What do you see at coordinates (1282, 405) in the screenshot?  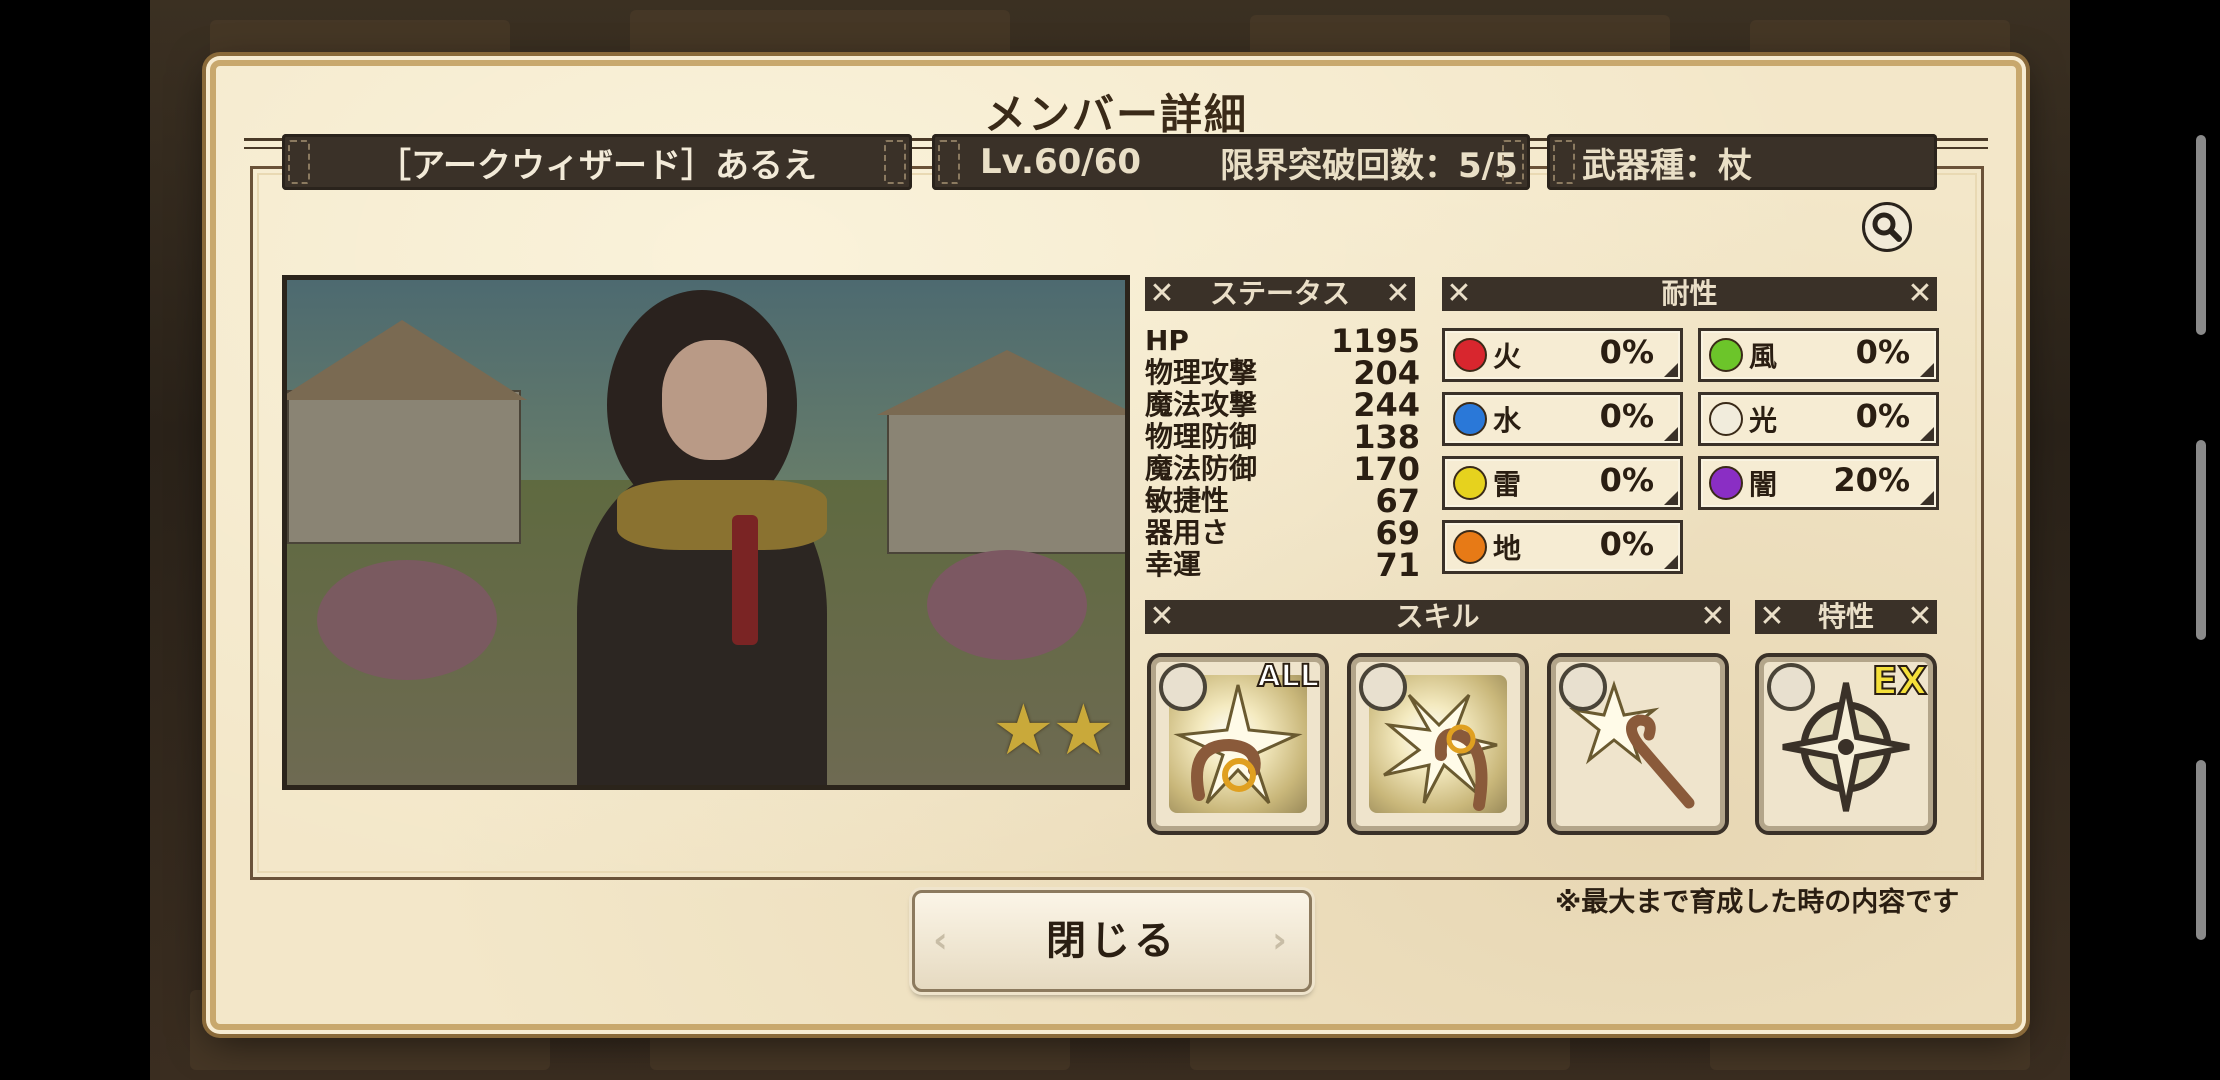 I see `stat-row-magic-attack: 魔法攻撃 244` at bounding box center [1282, 405].